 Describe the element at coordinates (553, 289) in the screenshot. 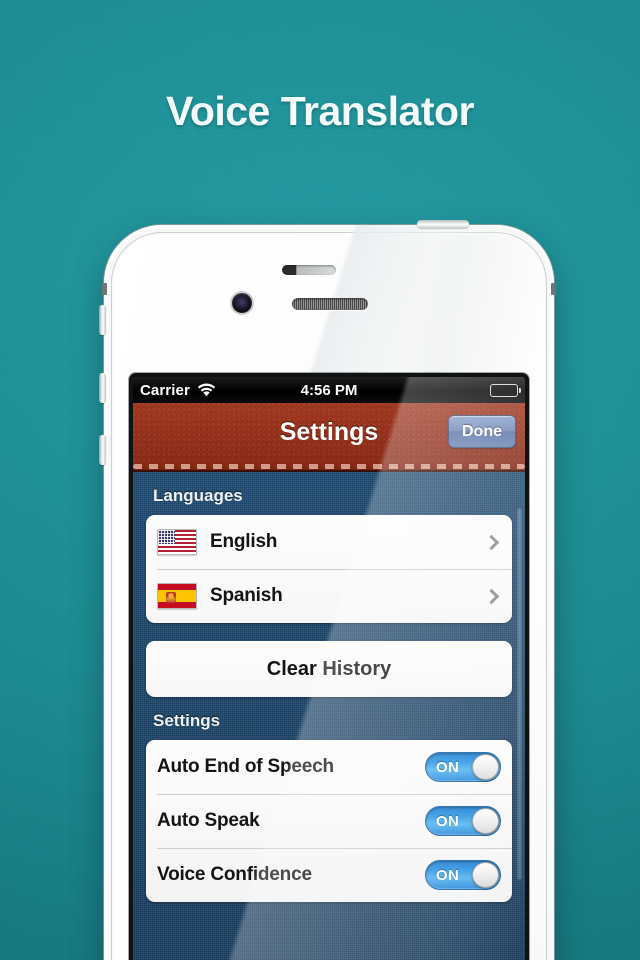

I see `antenna-mark-right` at that location.